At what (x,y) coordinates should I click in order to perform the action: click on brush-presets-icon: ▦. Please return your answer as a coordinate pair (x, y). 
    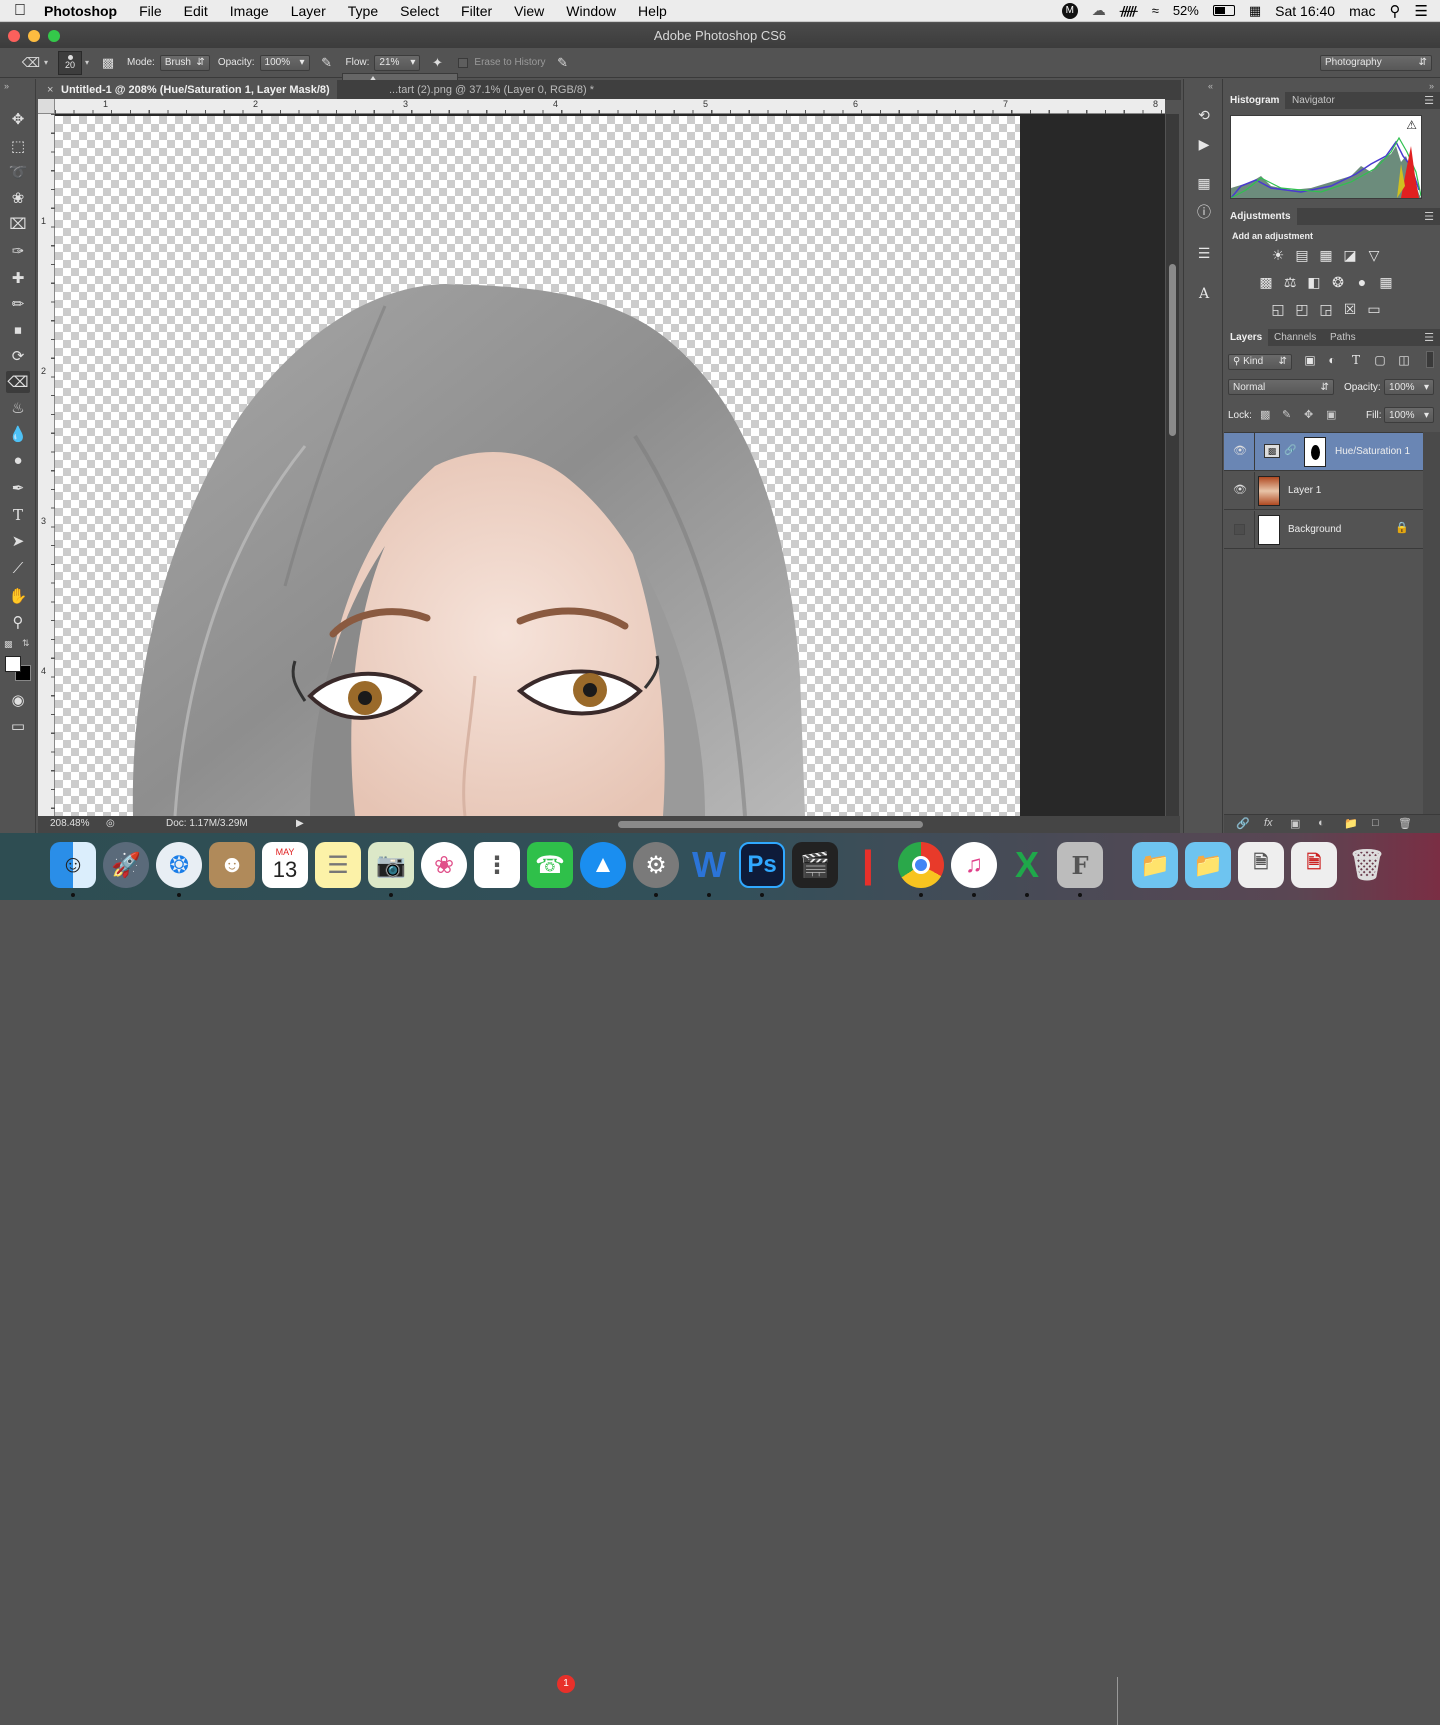
    Looking at the image, I should click on (1204, 183).